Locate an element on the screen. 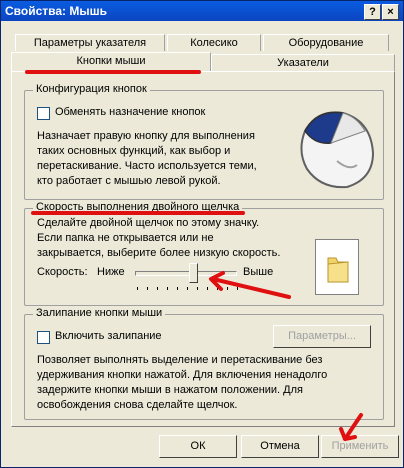 The width and height of the screenshot is (404, 468). annotation-arrow-apply is located at coordinates (351, 427).